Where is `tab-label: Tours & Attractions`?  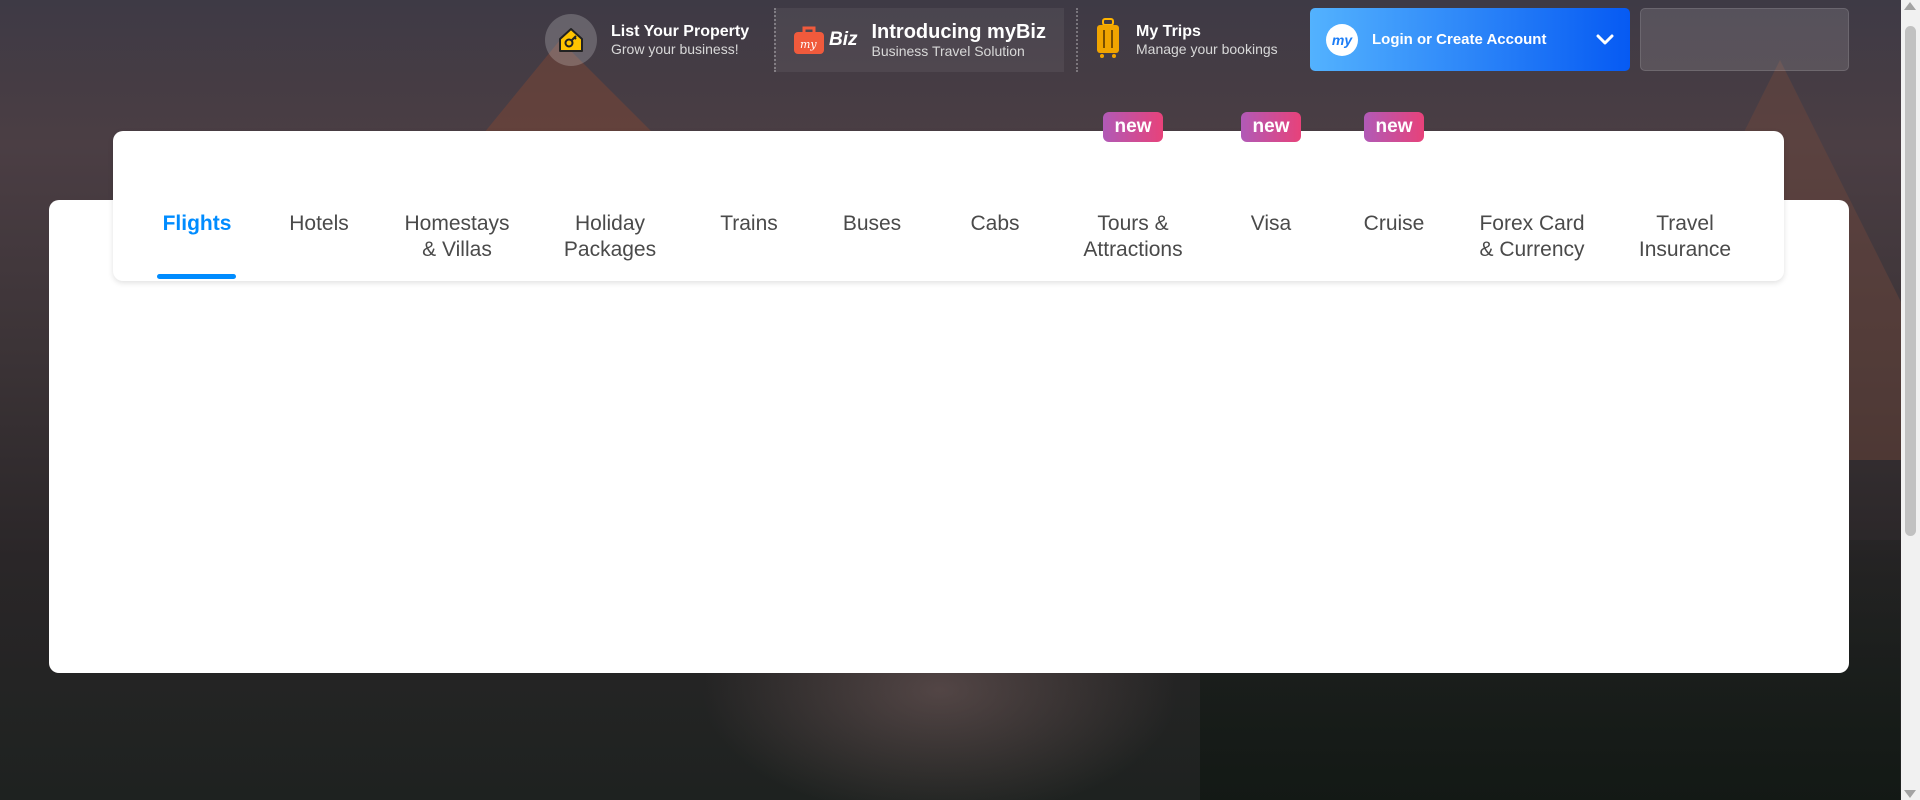 tab-label: Tours & Attractions is located at coordinates (1133, 236).